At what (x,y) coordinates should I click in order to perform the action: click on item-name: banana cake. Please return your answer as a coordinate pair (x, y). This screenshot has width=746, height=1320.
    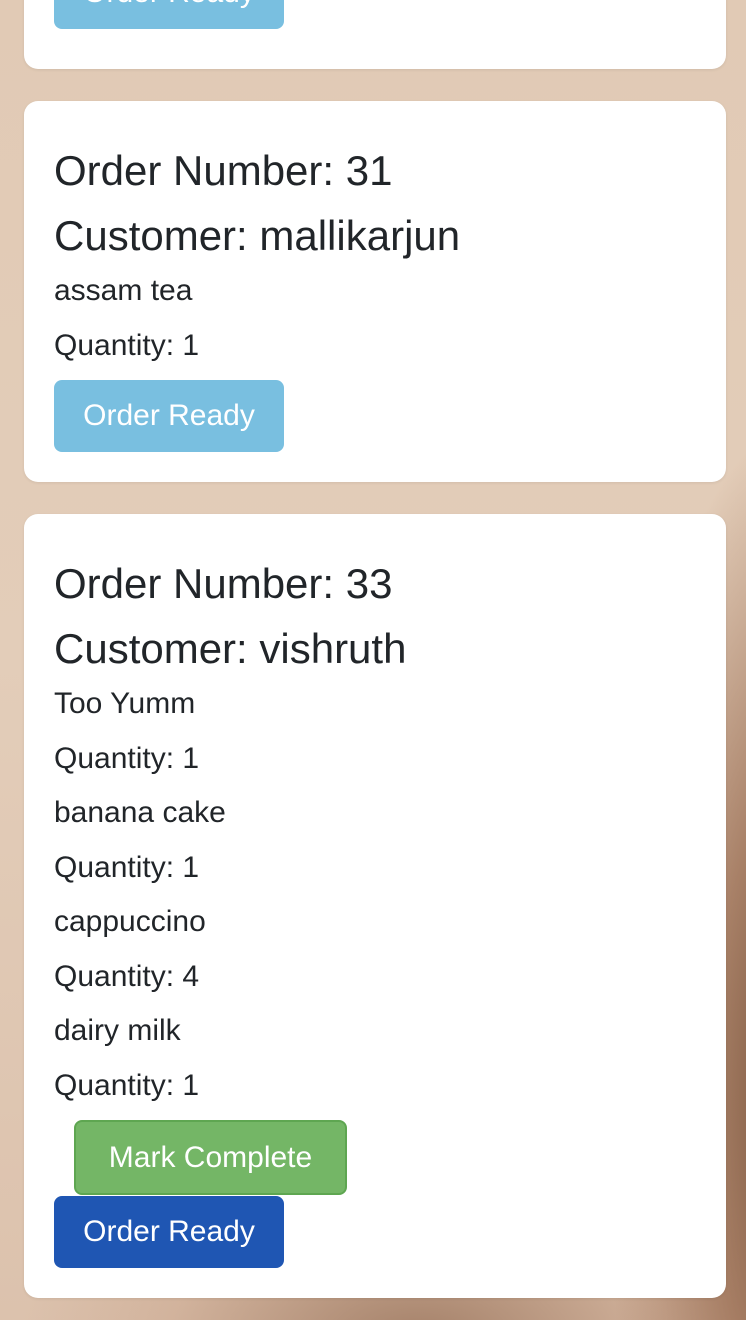
    Looking at the image, I should click on (140, 812).